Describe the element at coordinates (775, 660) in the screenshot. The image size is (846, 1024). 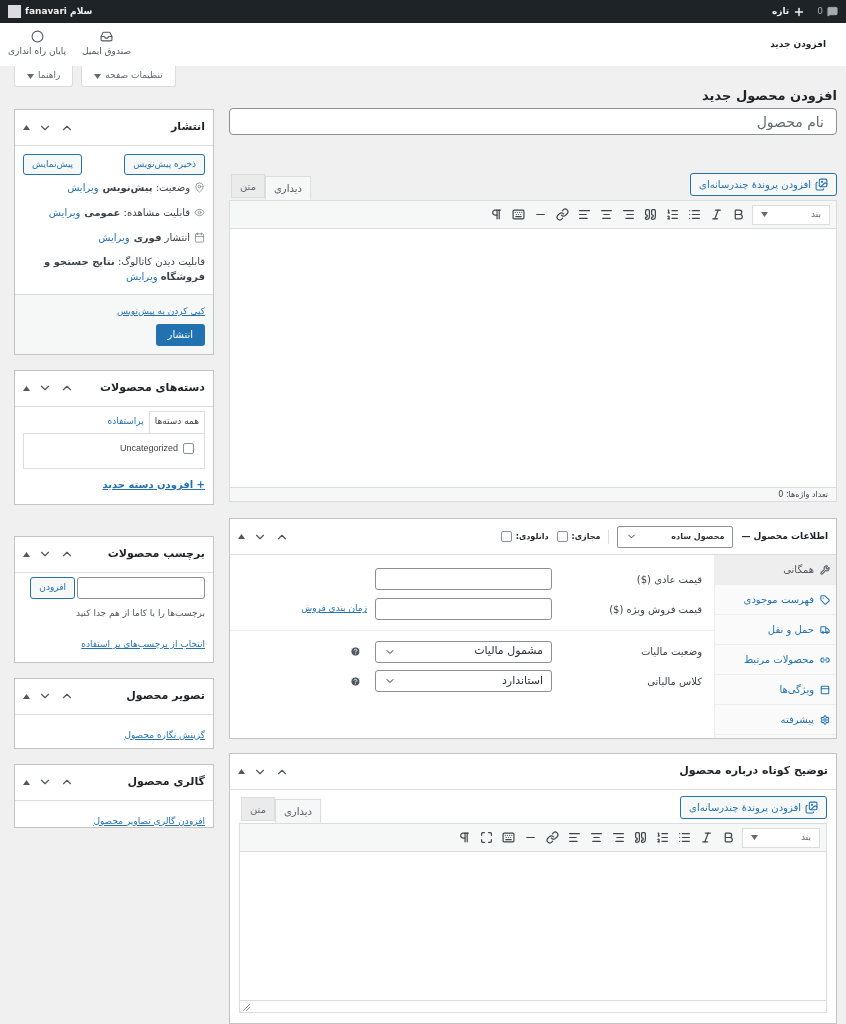
I see `product-data-tab: محصولات مرتبط` at that location.